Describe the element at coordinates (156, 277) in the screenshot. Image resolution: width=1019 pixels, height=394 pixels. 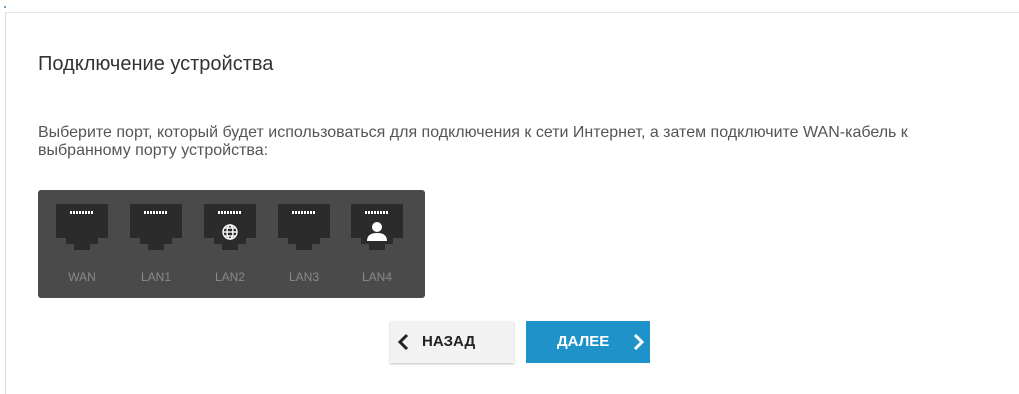
I see `port-label: LAN1` at that location.